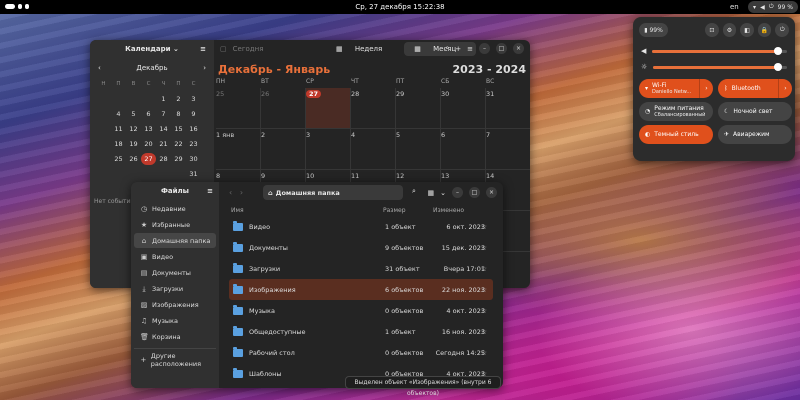 The image size is (800, 400). Describe the element at coordinates (755, 134) in the screenshot. I see `airplane-mode-toggle: ✈ Авиарежим` at that location.